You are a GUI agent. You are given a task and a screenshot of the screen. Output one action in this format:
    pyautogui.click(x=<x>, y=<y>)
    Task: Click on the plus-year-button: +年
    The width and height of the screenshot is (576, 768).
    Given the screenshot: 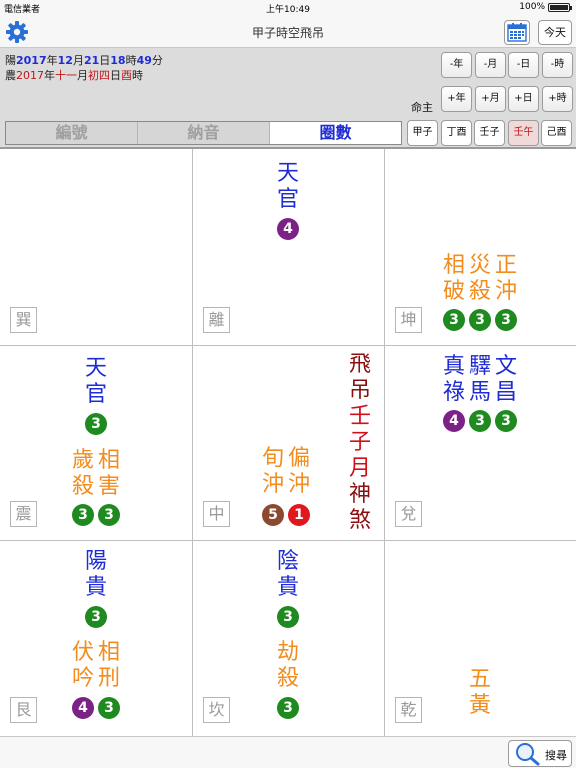 What is the action you would take?
    pyautogui.click(x=456, y=99)
    